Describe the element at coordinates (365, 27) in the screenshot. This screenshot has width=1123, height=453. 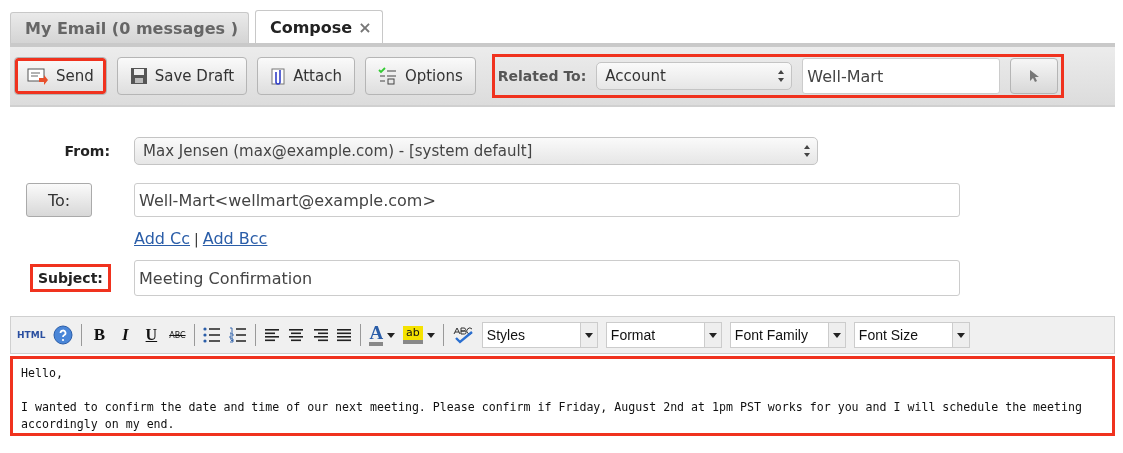
I see `close-icon: ×` at that location.